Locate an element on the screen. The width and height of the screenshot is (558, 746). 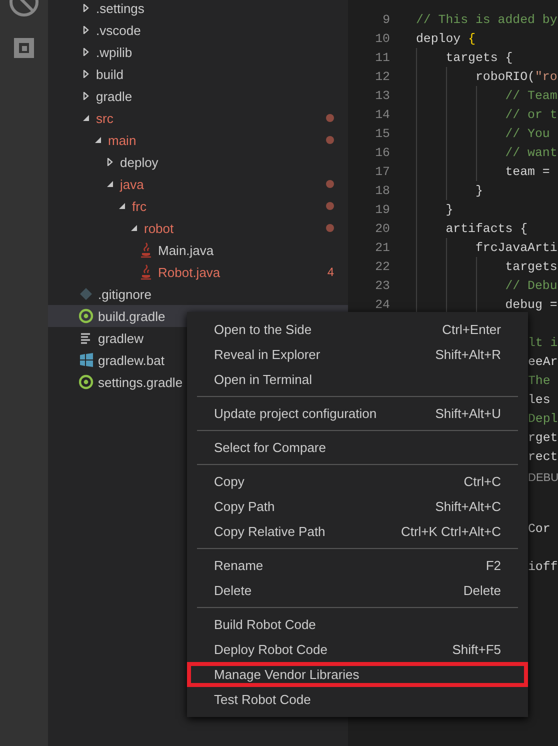
code-line: targets is located at coordinates (531, 267).